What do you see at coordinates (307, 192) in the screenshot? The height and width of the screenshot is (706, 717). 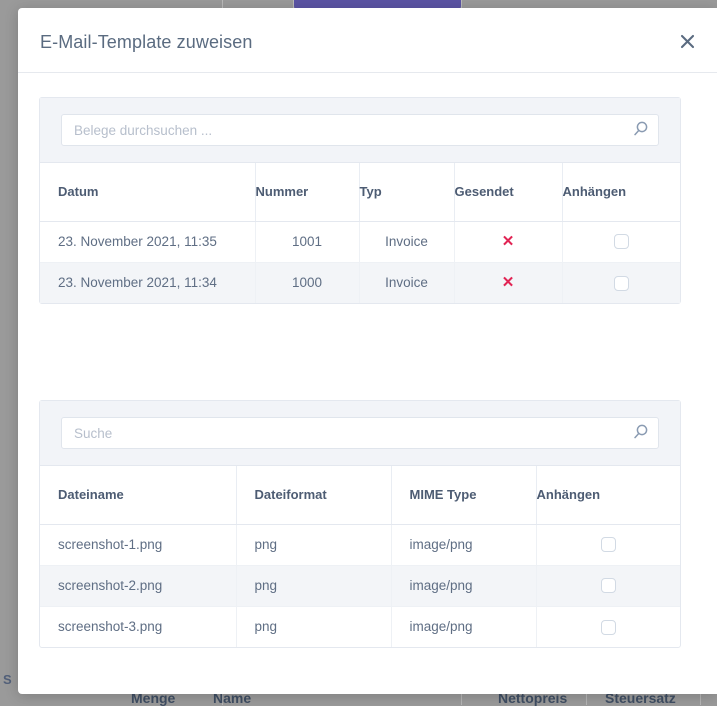 I see `column-header-nummer: Nummer` at bounding box center [307, 192].